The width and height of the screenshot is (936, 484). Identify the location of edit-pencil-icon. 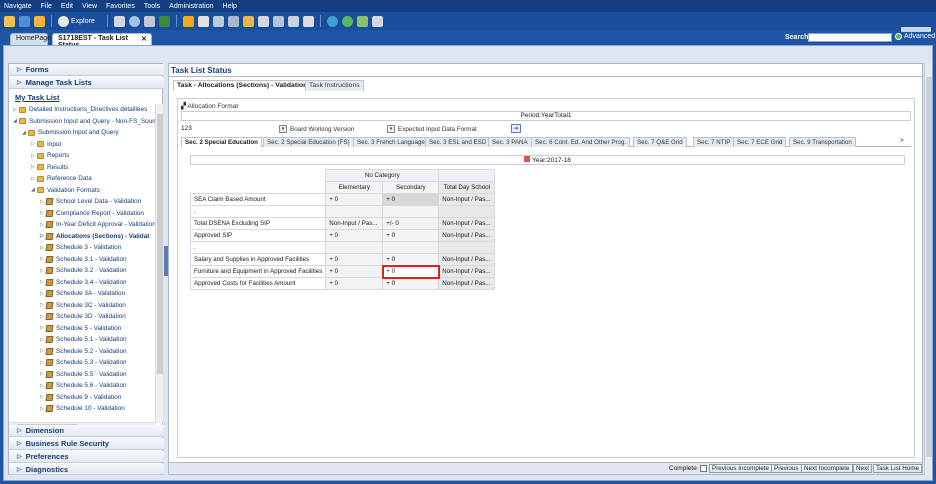
(188, 21).